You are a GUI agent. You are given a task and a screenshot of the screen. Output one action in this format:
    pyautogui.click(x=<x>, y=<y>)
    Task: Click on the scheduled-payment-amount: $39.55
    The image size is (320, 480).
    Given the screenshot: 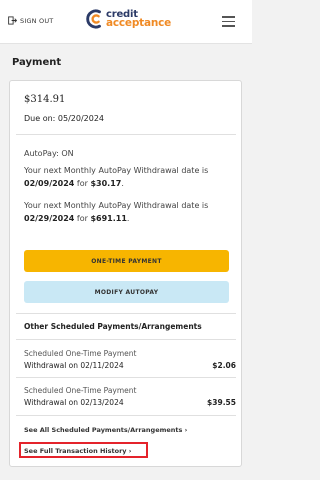 What is the action you would take?
    pyautogui.click(x=221, y=402)
    